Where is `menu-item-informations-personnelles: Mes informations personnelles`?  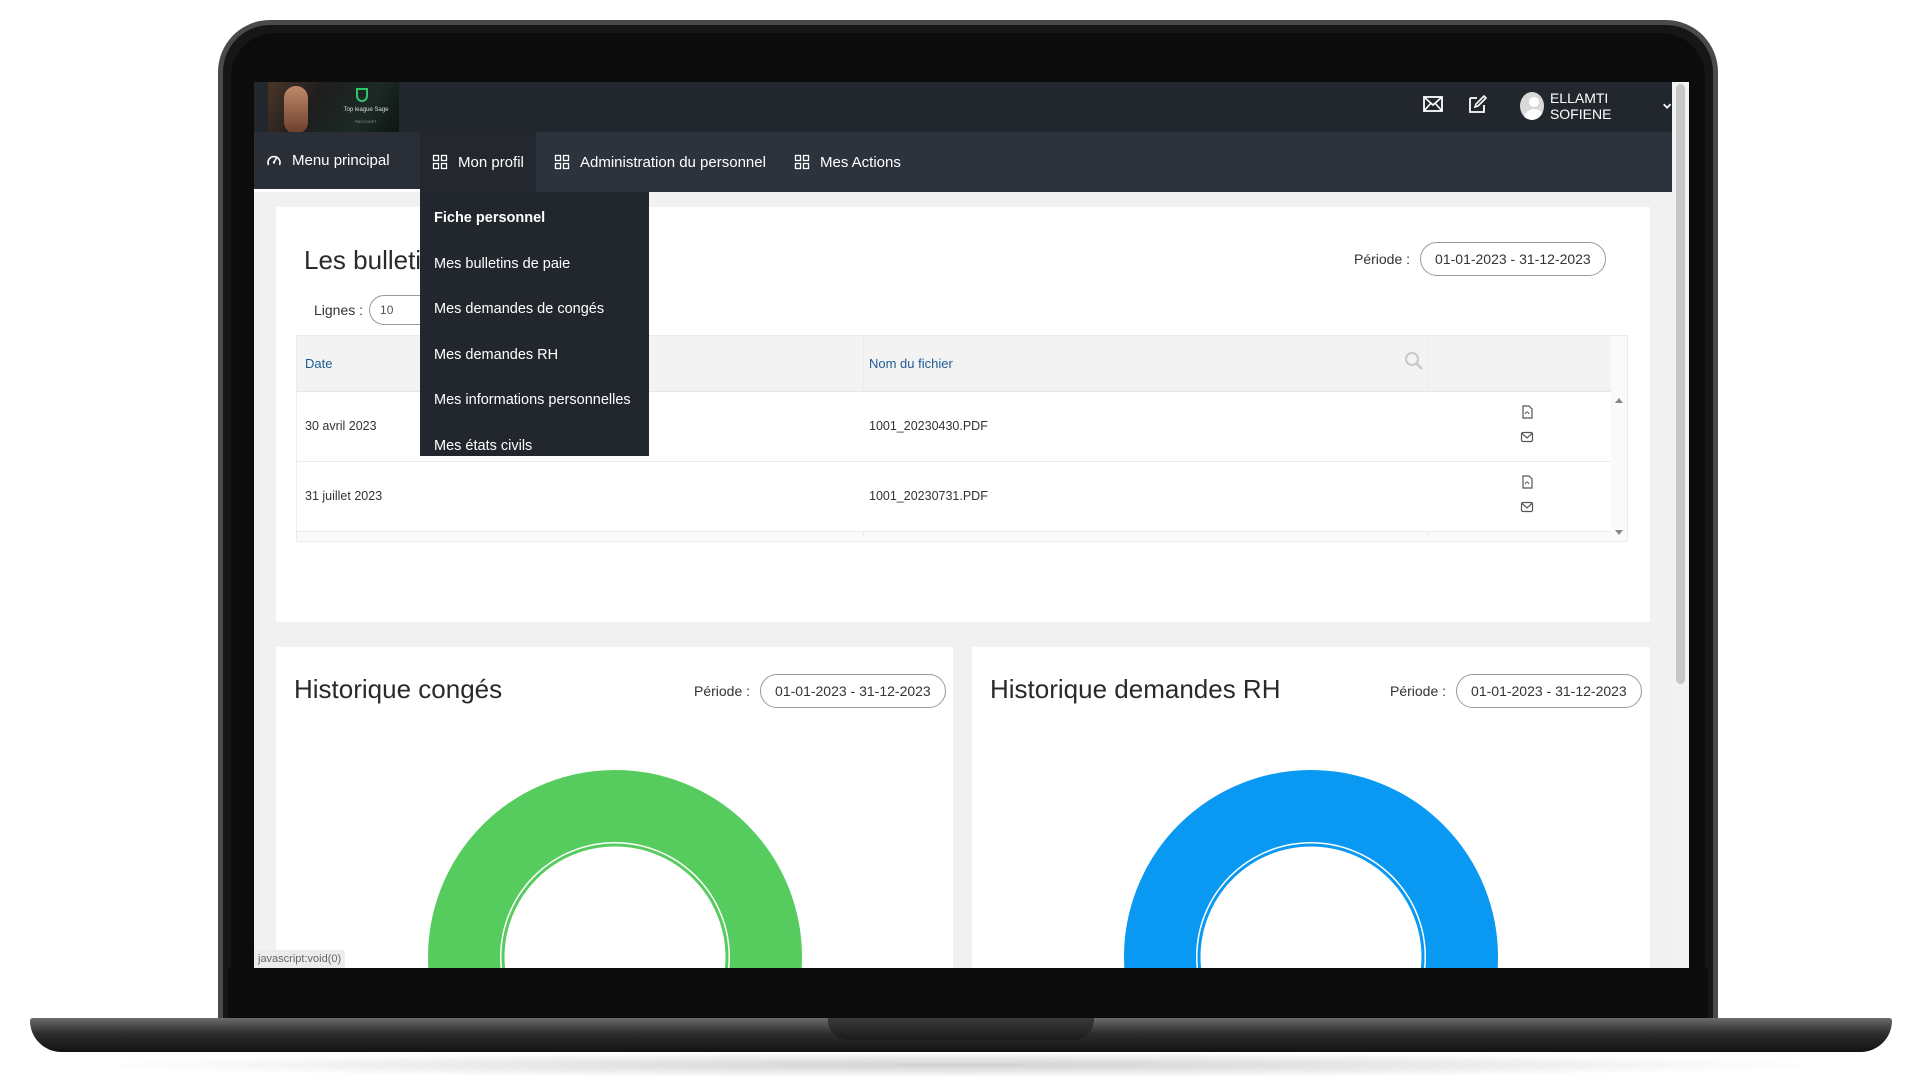 menu-item-informations-personnelles: Mes informations personnelles is located at coordinates (534, 401).